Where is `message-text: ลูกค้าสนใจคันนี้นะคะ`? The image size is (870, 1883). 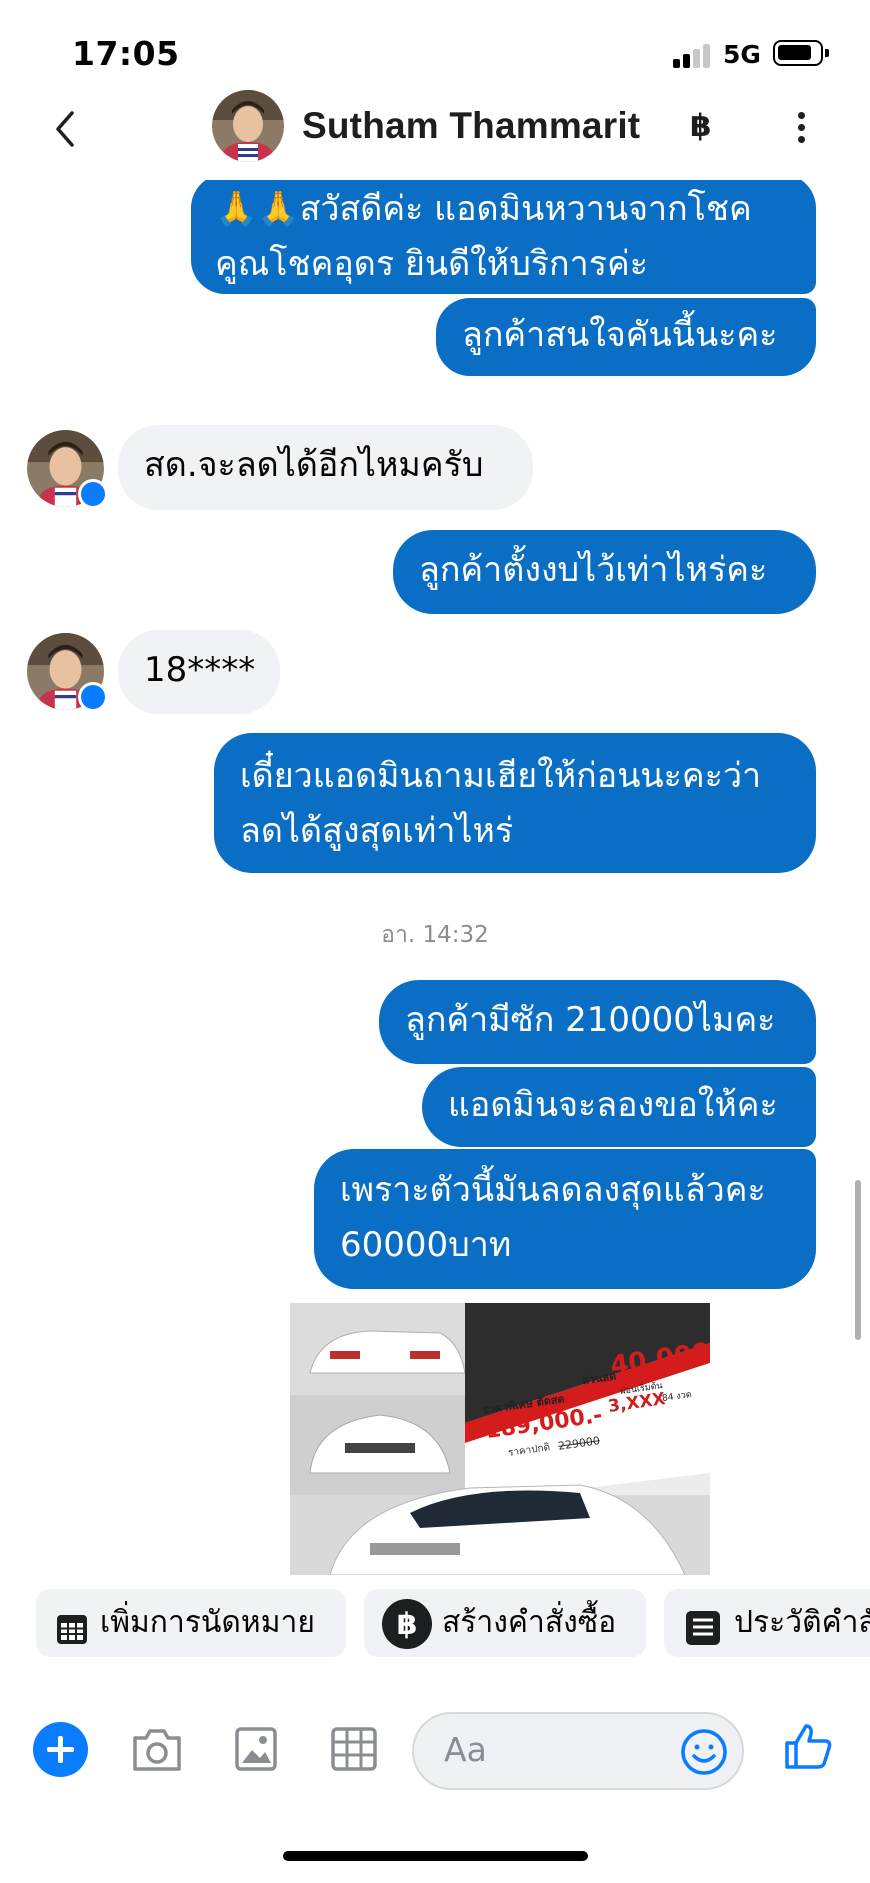 message-text: ลูกค้าสนใจคันนี้นะคะ is located at coordinates (620, 335).